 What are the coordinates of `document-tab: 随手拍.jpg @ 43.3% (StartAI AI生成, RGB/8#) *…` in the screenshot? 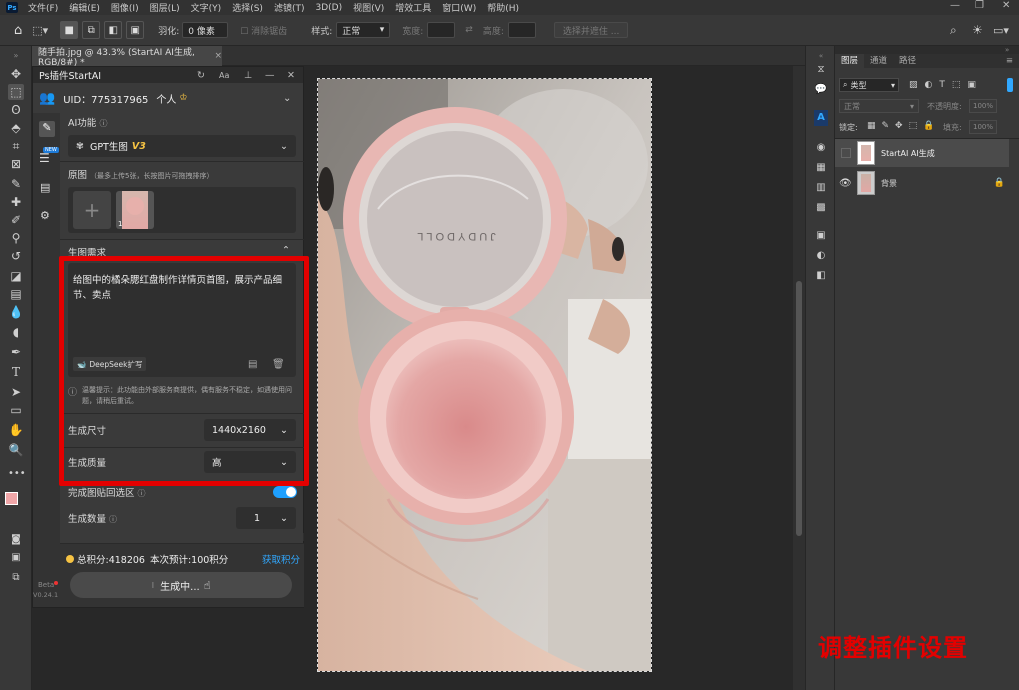 It's located at (127, 57).